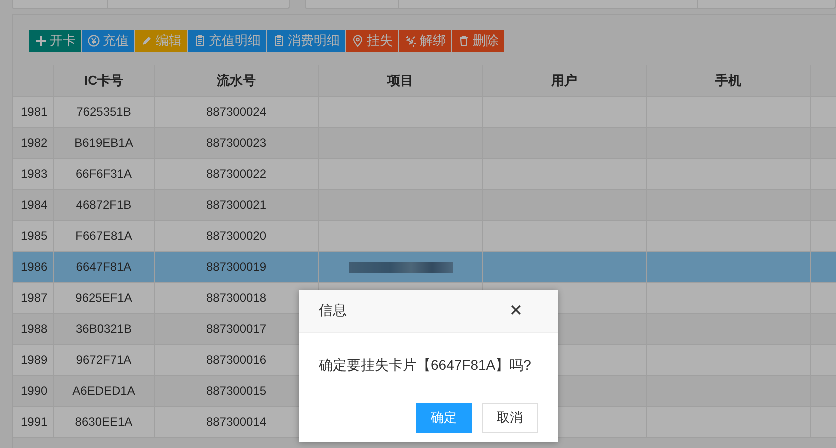 The image size is (836, 448). Describe the element at coordinates (565, 80) in the screenshot. I see `column-header: 用户` at that location.